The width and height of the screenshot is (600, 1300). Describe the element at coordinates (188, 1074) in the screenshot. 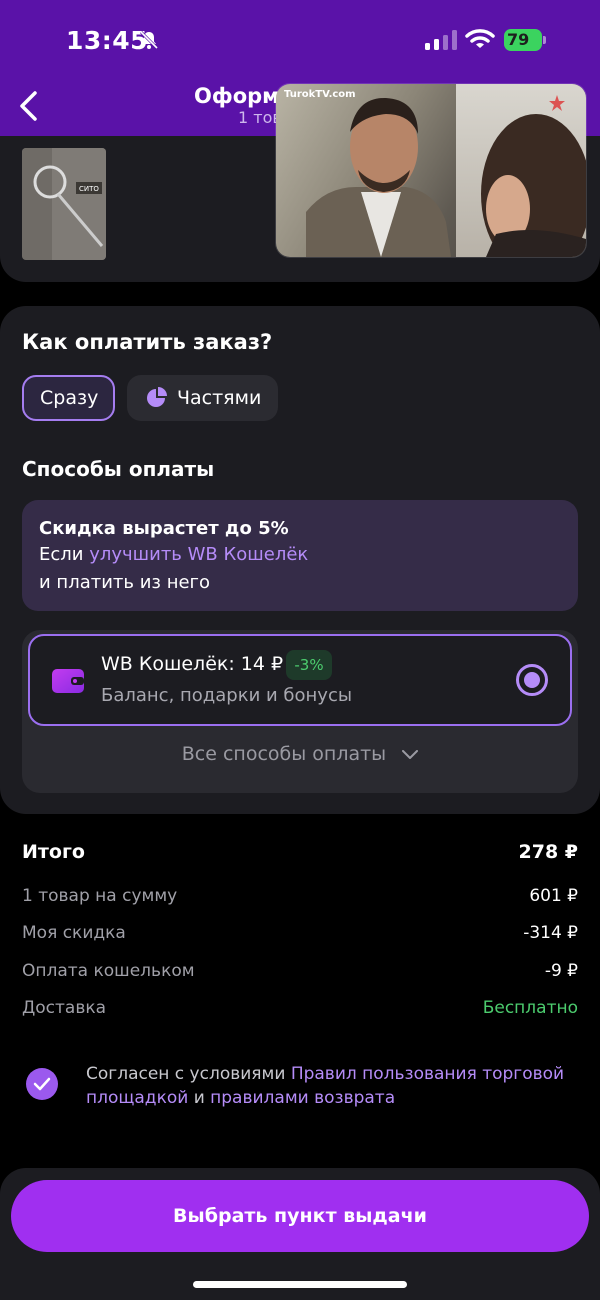

I see `terms-text: Согласен с условиями` at that location.